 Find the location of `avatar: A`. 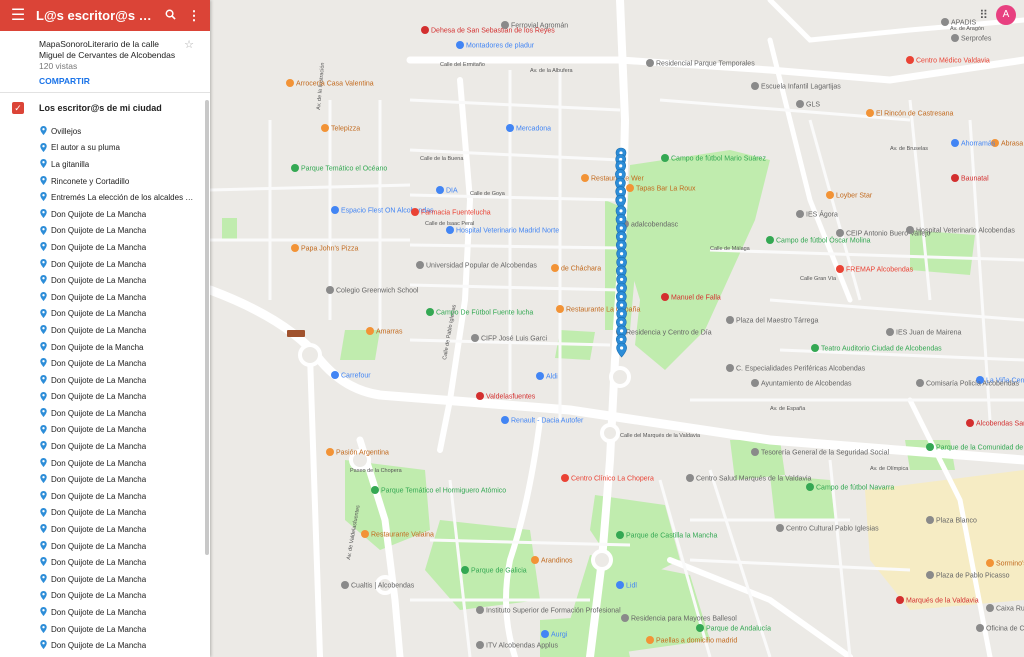

avatar: A is located at coordinates (1006, 15).